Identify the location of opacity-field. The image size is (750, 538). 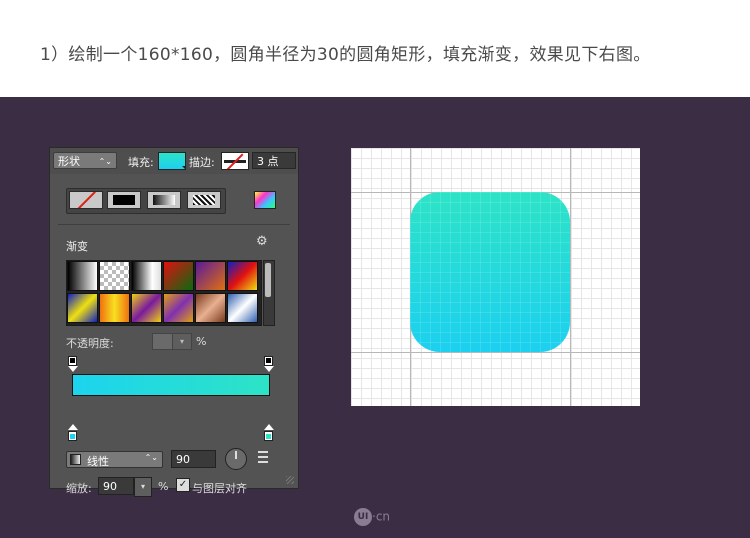
(163, 341).